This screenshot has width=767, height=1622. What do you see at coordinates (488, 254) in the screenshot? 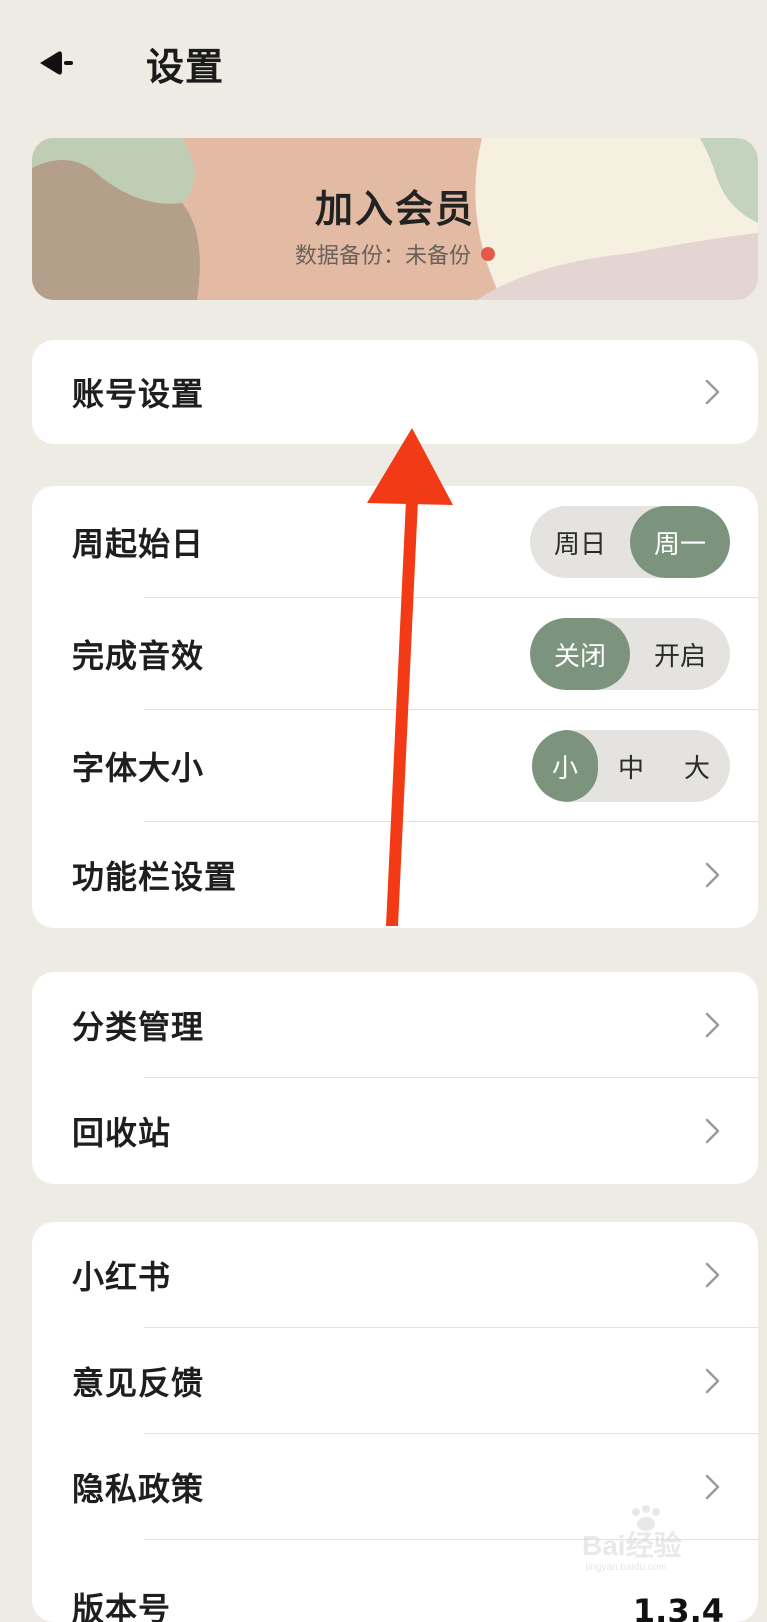
I see `backup-status-dot` at bounding box center [488, 254].